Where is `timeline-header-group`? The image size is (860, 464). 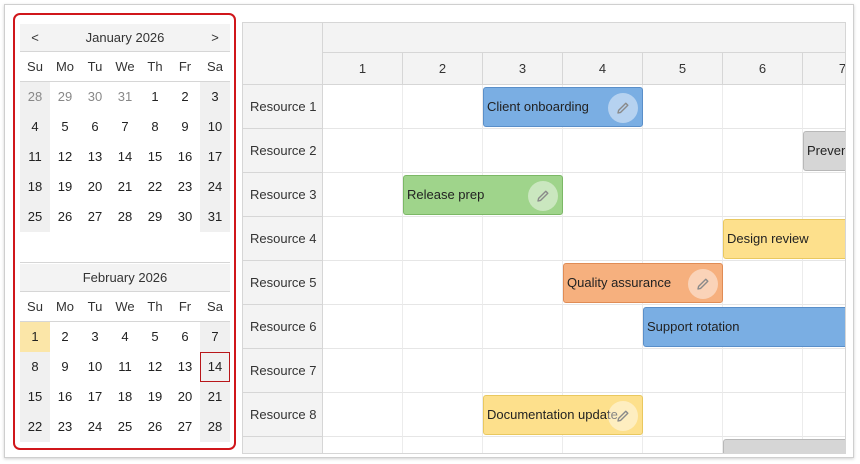 timeline-header-group is located at coordinates (584, 38).